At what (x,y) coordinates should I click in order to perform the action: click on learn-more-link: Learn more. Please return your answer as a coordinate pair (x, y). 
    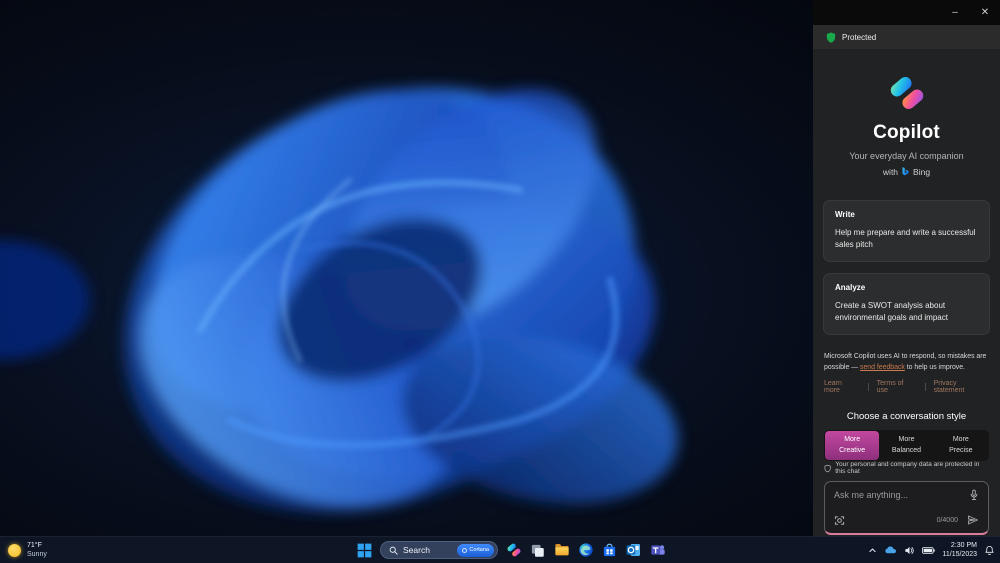
    Looking at the image, I should click on (842, 387).